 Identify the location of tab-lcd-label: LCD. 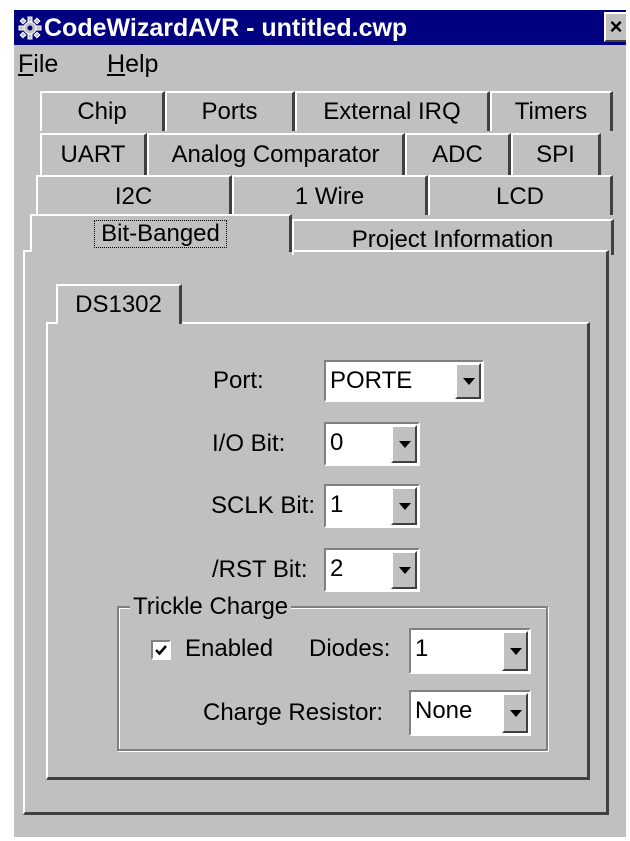
(519, 196).